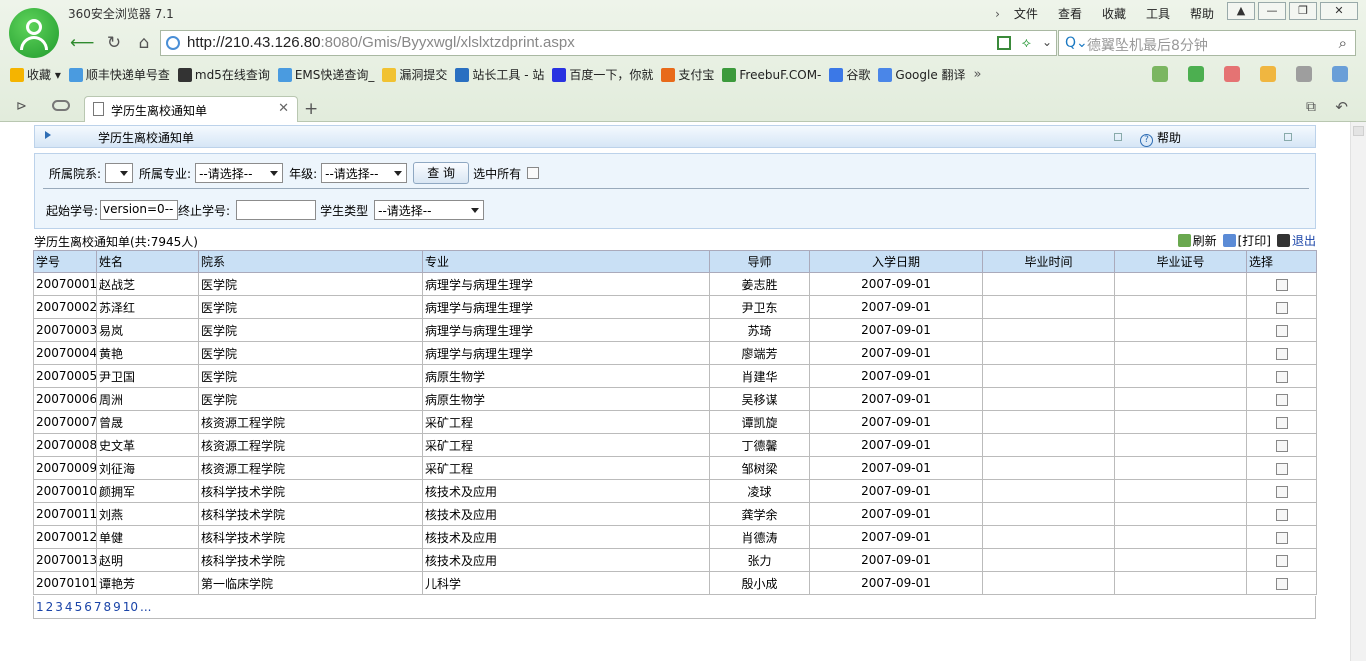  Describe the element at coordinates (147, 261) in the screenshot. I see `col-header-name: 姓名` at that location.